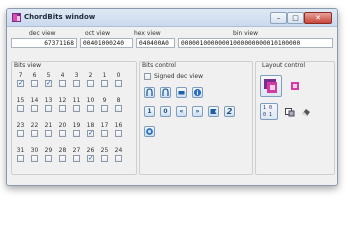 This screenshot has width=350, height=240. Describe the element at coordinates (42, 33) in the screenshot. I see `dec-view-label: dec view` at that location.